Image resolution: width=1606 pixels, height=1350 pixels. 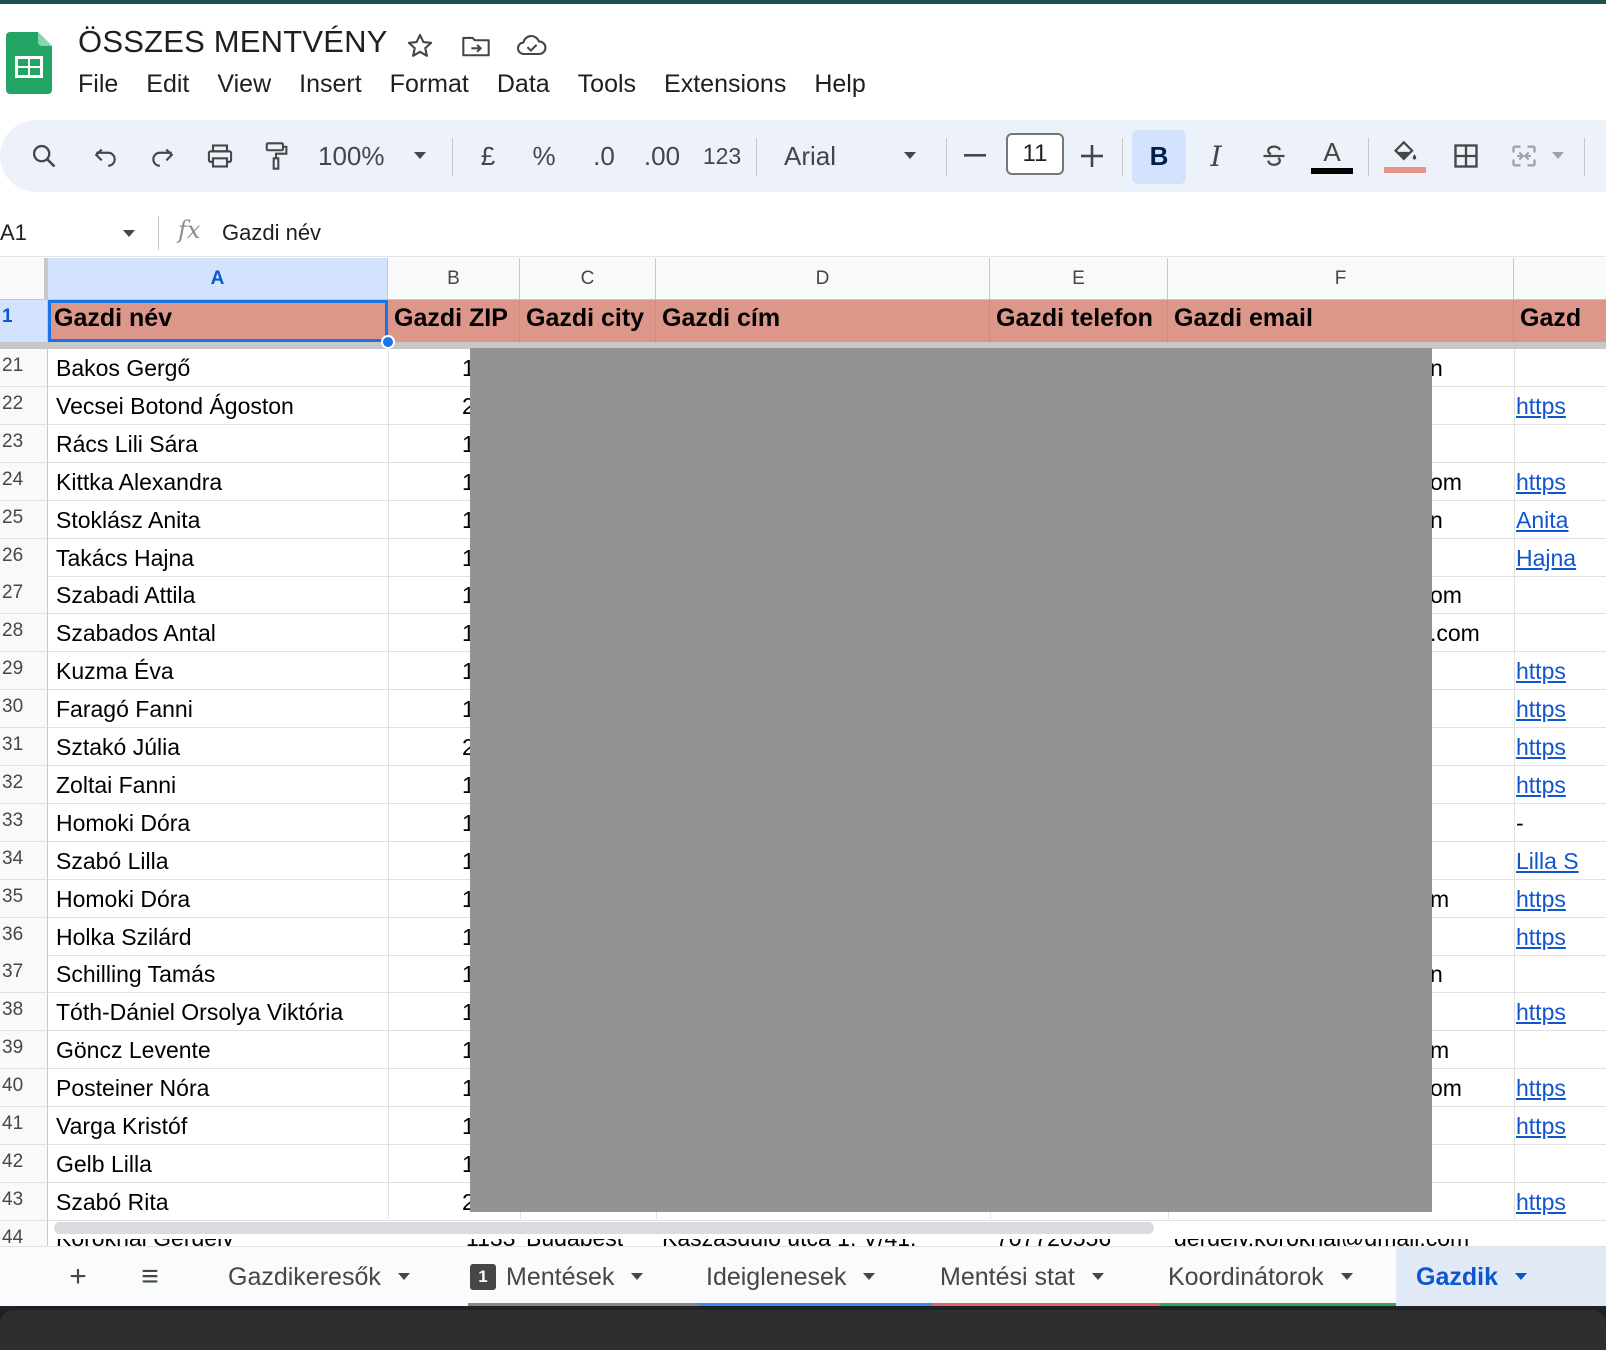 What do you see at coordinates (233, 42) in the screenshot?
I see `document-title: ÖSSZES MENTVÉNY` at bounding box center [233, 42].